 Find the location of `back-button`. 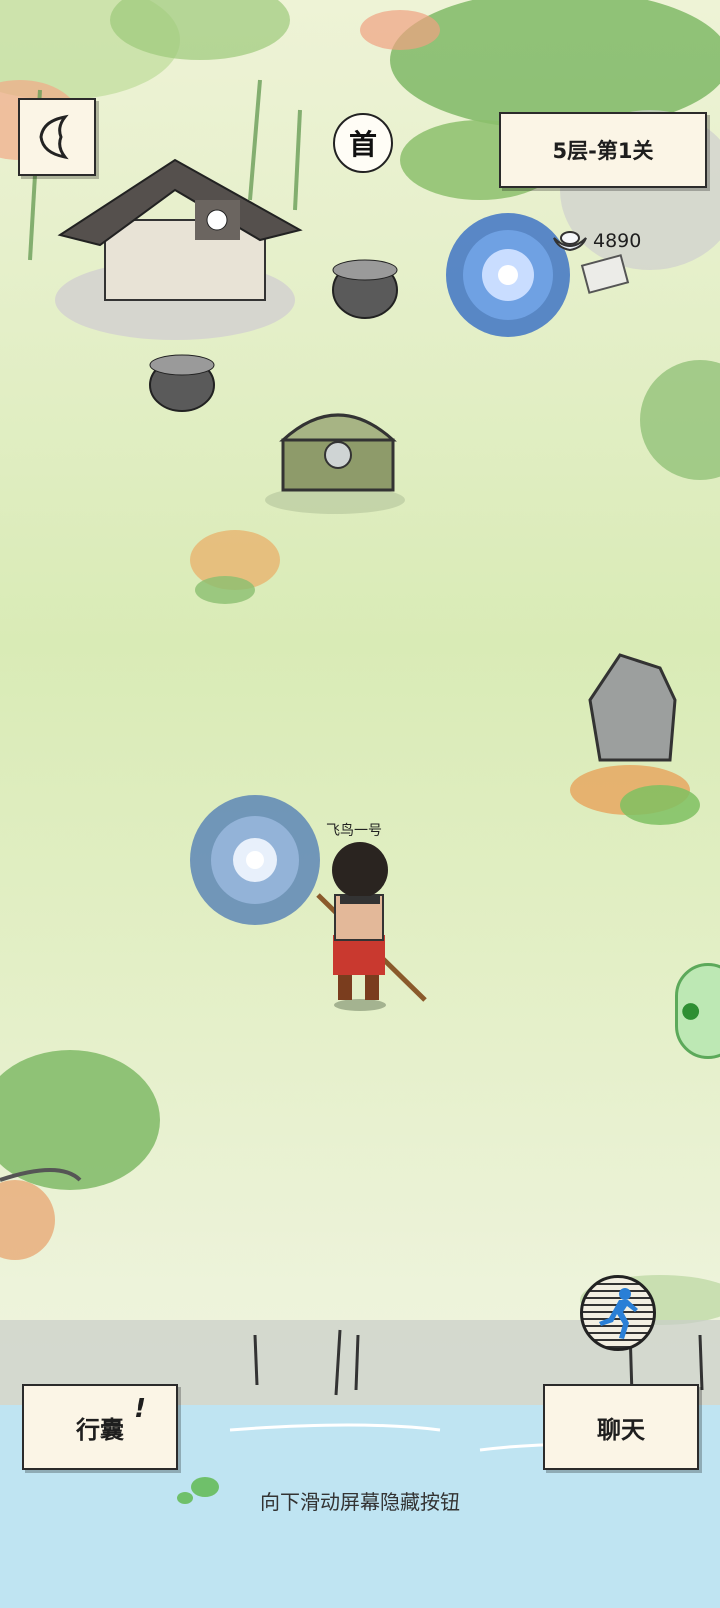

back-button is located at coordinates (57, 137).